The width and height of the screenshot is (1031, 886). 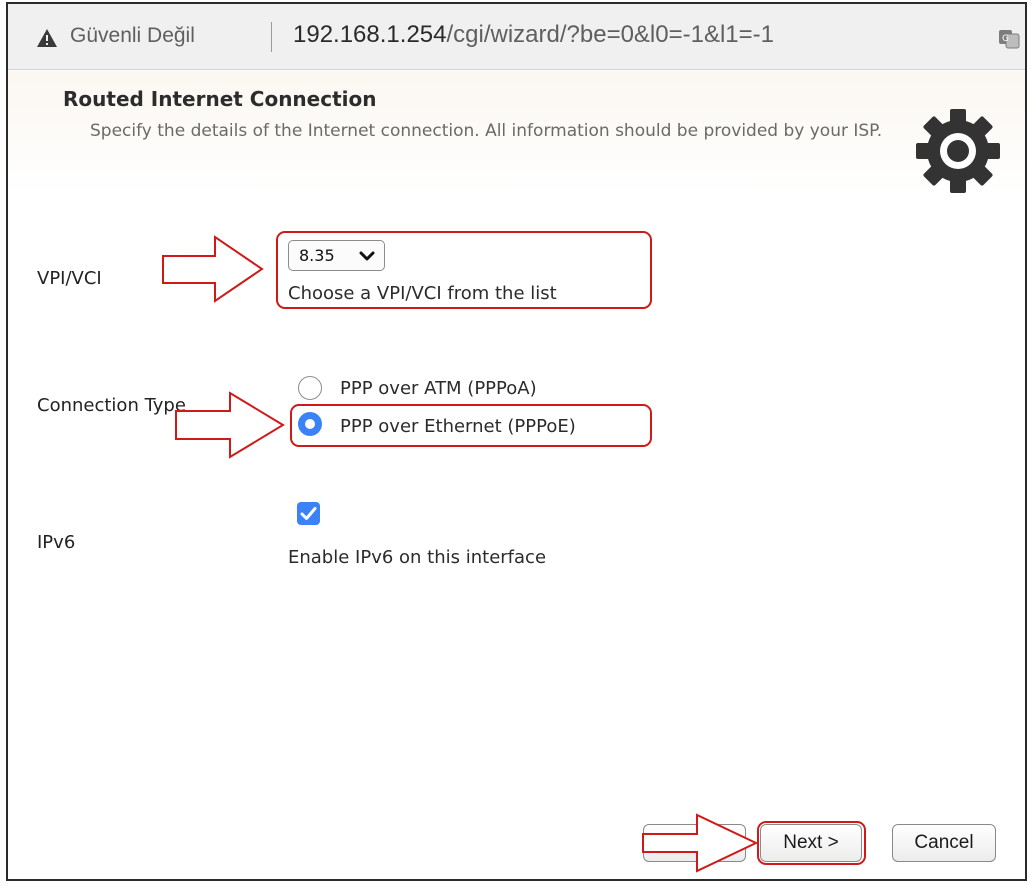 What do you see at coordinates (944, 843) in the screenshot?
I see `cancel-button: Cancel` at bounding box center [944, 843].